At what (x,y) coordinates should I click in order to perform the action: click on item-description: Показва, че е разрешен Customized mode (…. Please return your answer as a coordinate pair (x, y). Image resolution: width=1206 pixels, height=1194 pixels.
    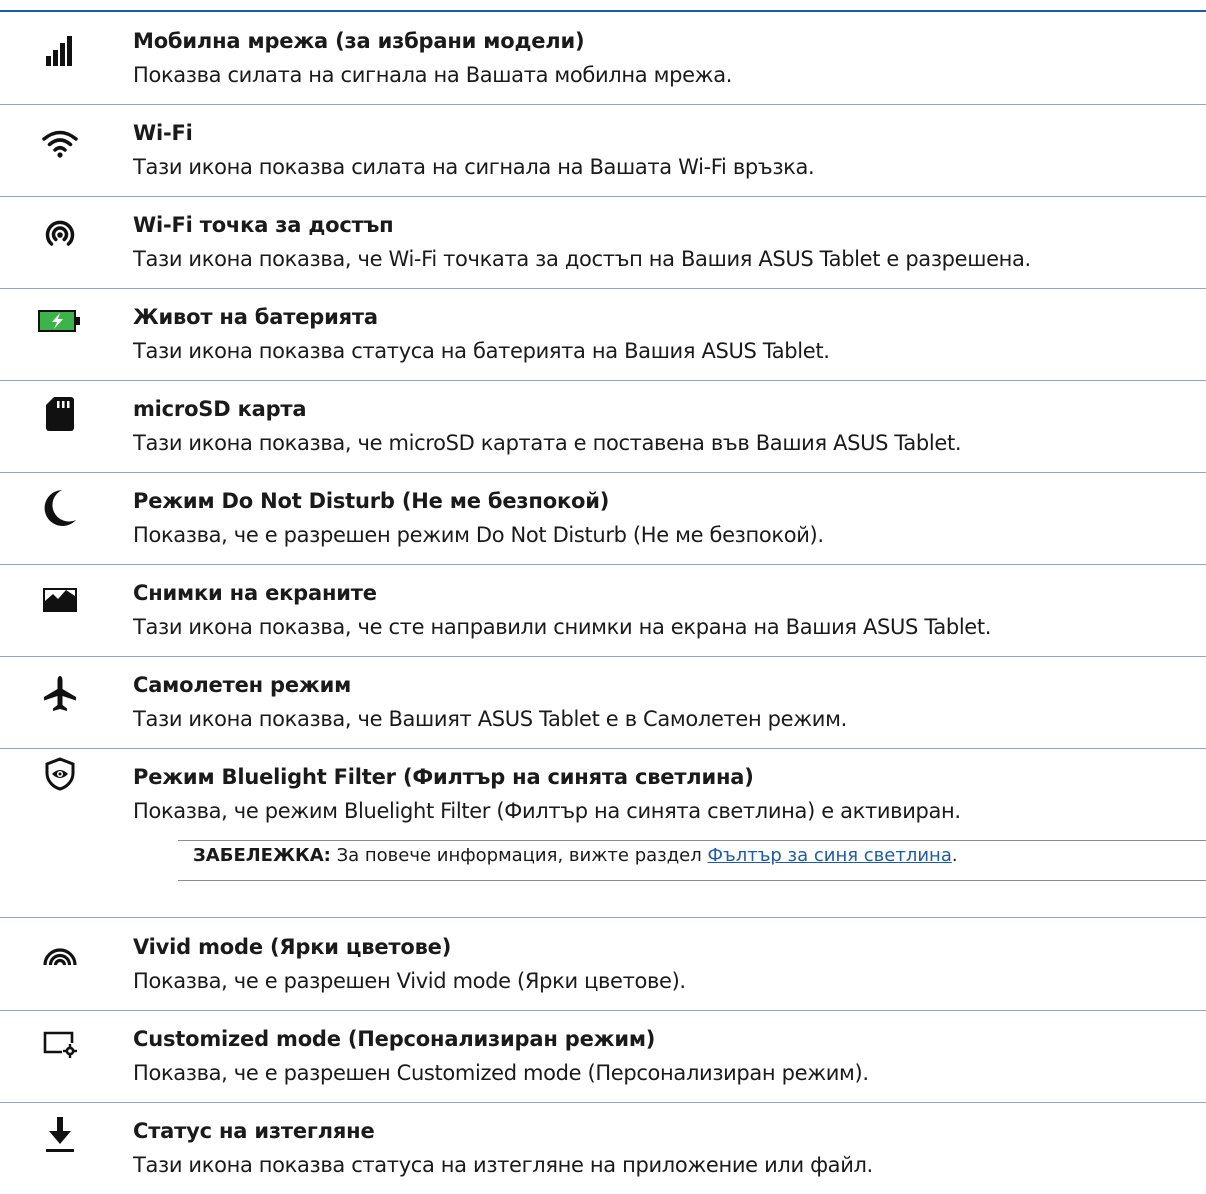
    Looking at the image, I should click on (501, 1073).